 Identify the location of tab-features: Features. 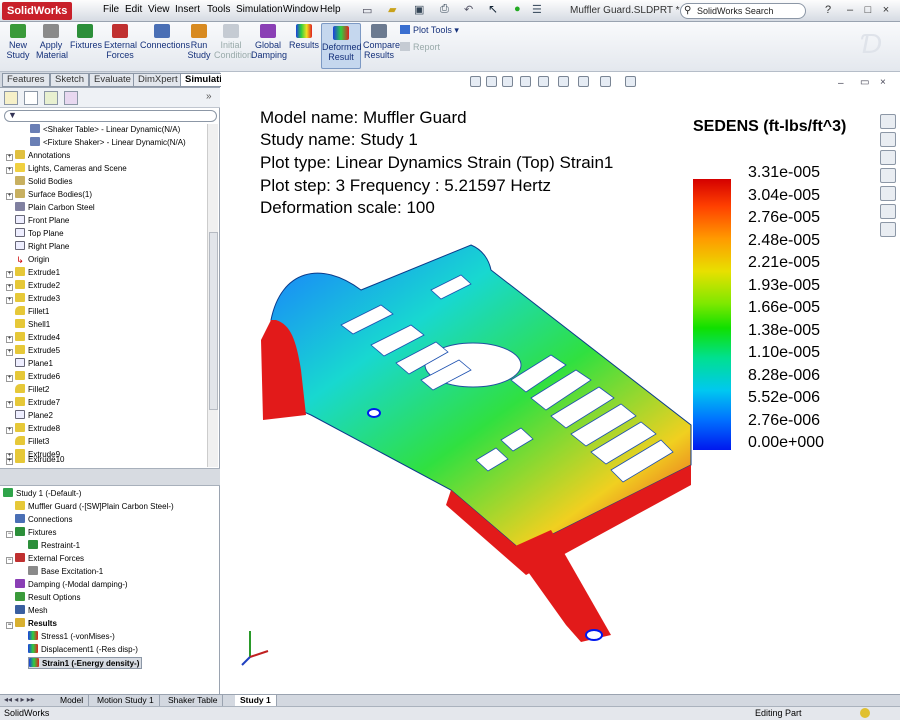
(26, 80).